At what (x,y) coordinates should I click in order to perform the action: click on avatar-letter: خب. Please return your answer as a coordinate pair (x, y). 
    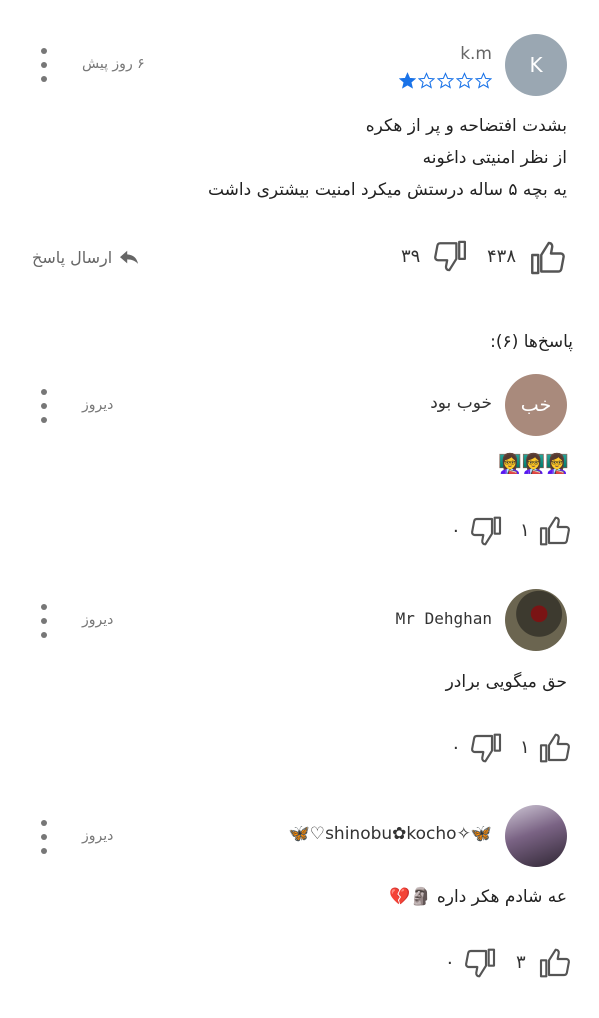
    Looking at the image, I should click on (536, 405).